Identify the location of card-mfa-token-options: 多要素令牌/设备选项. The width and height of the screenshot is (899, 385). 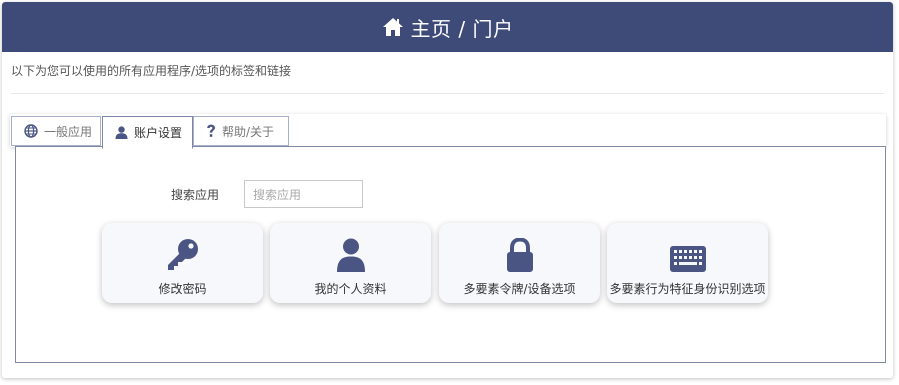
(519, 263).